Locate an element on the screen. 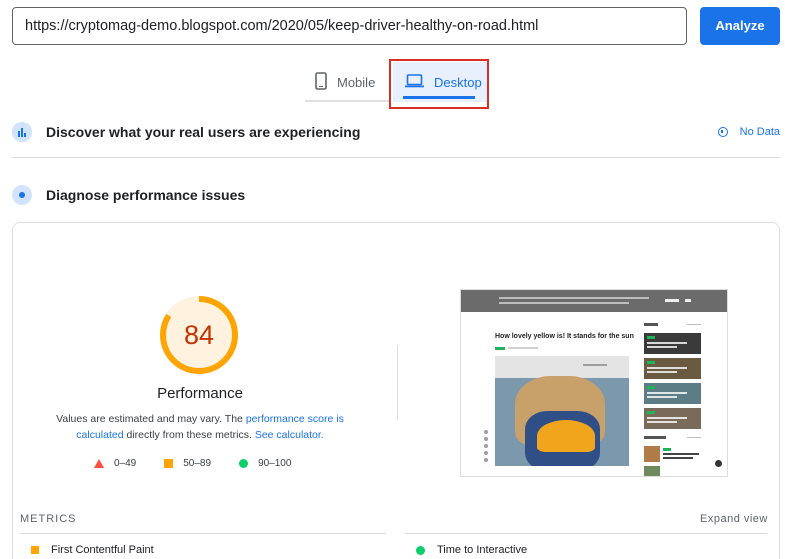 This screenshot has width=785, height=559. score-desc-text-2: directly from these metrics. is located at coordinates (189, 435).